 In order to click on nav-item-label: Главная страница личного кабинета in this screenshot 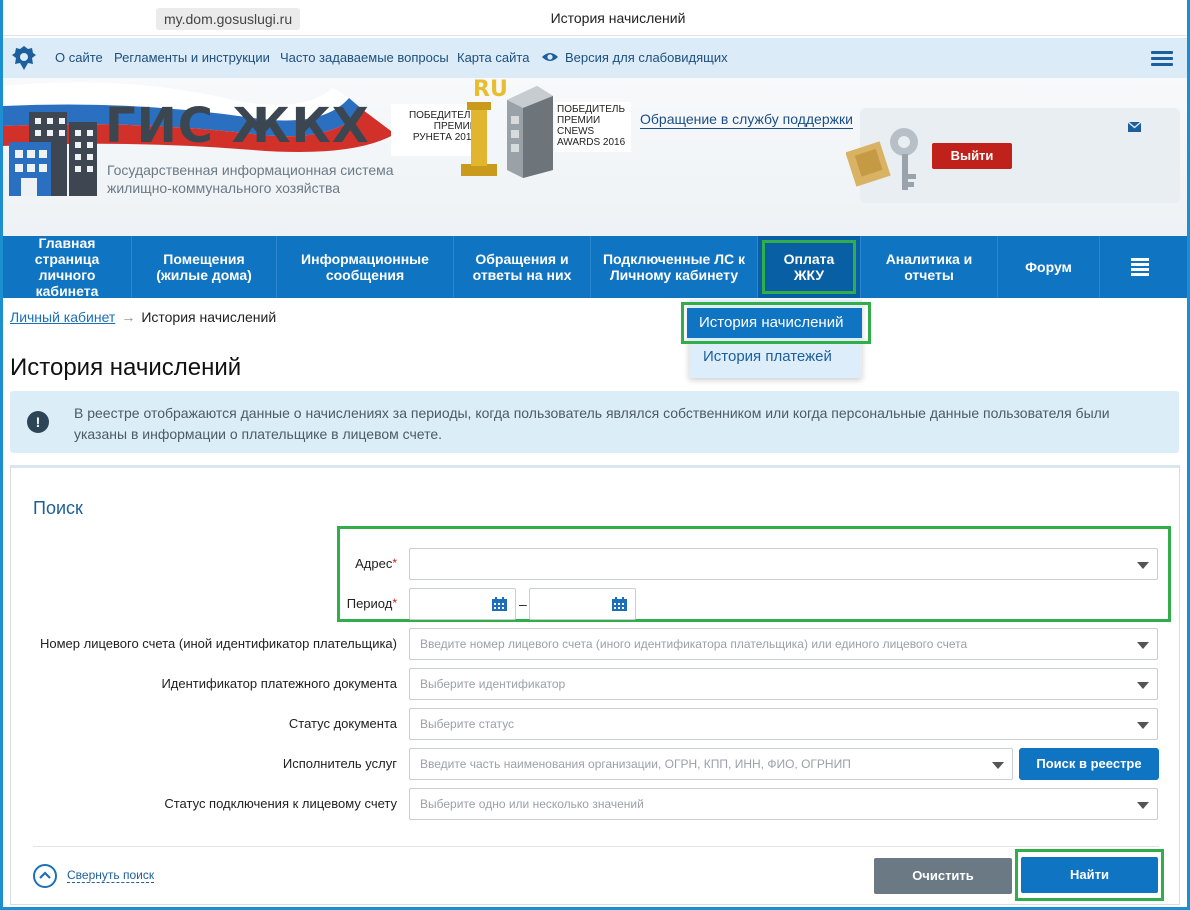, I will do `click(67, 267)`.